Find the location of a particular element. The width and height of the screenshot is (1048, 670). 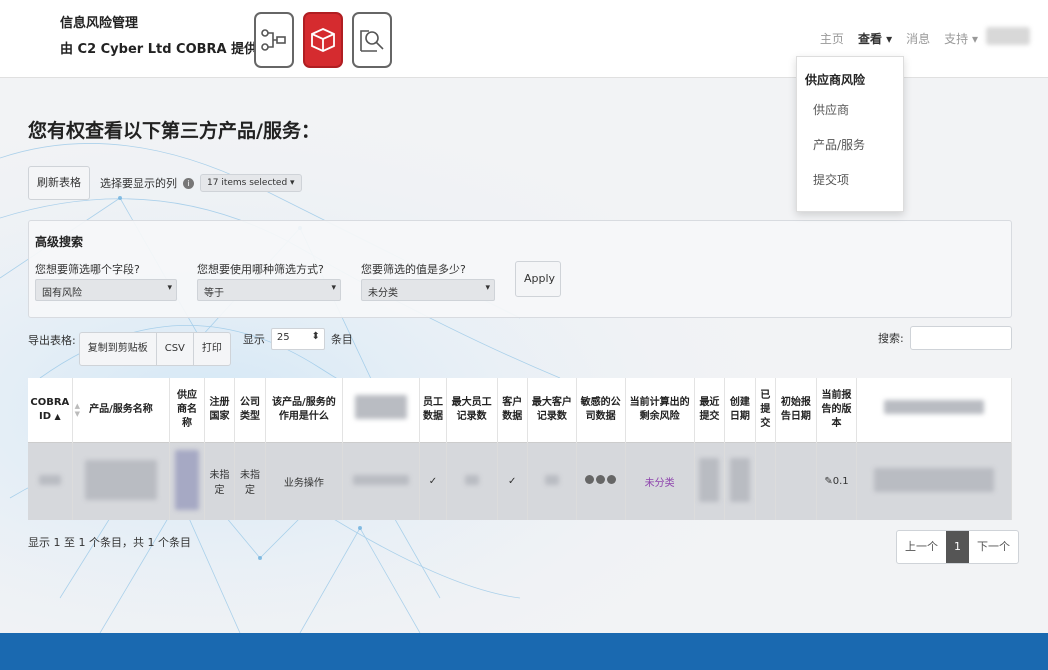

export-bar: 导出表格: 复制到剪贴板 CSV 打印 显示 25 条目 is located at coordinates (190, 347).